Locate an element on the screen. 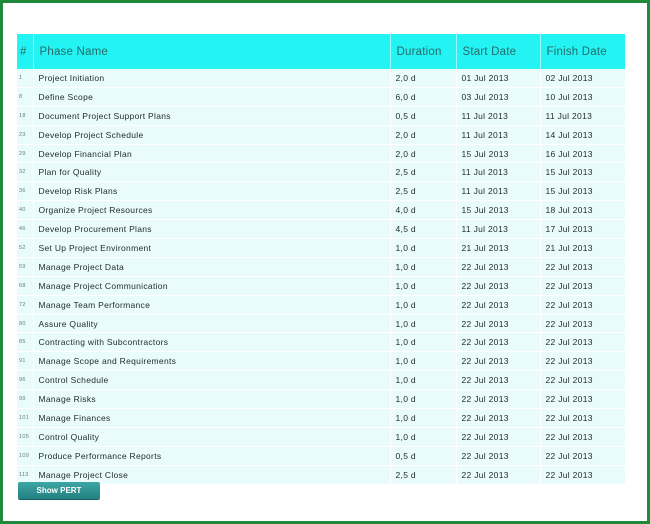 This screenshot has height=524, width=650. cell-number: 85 is located at coordinates (25, 342).